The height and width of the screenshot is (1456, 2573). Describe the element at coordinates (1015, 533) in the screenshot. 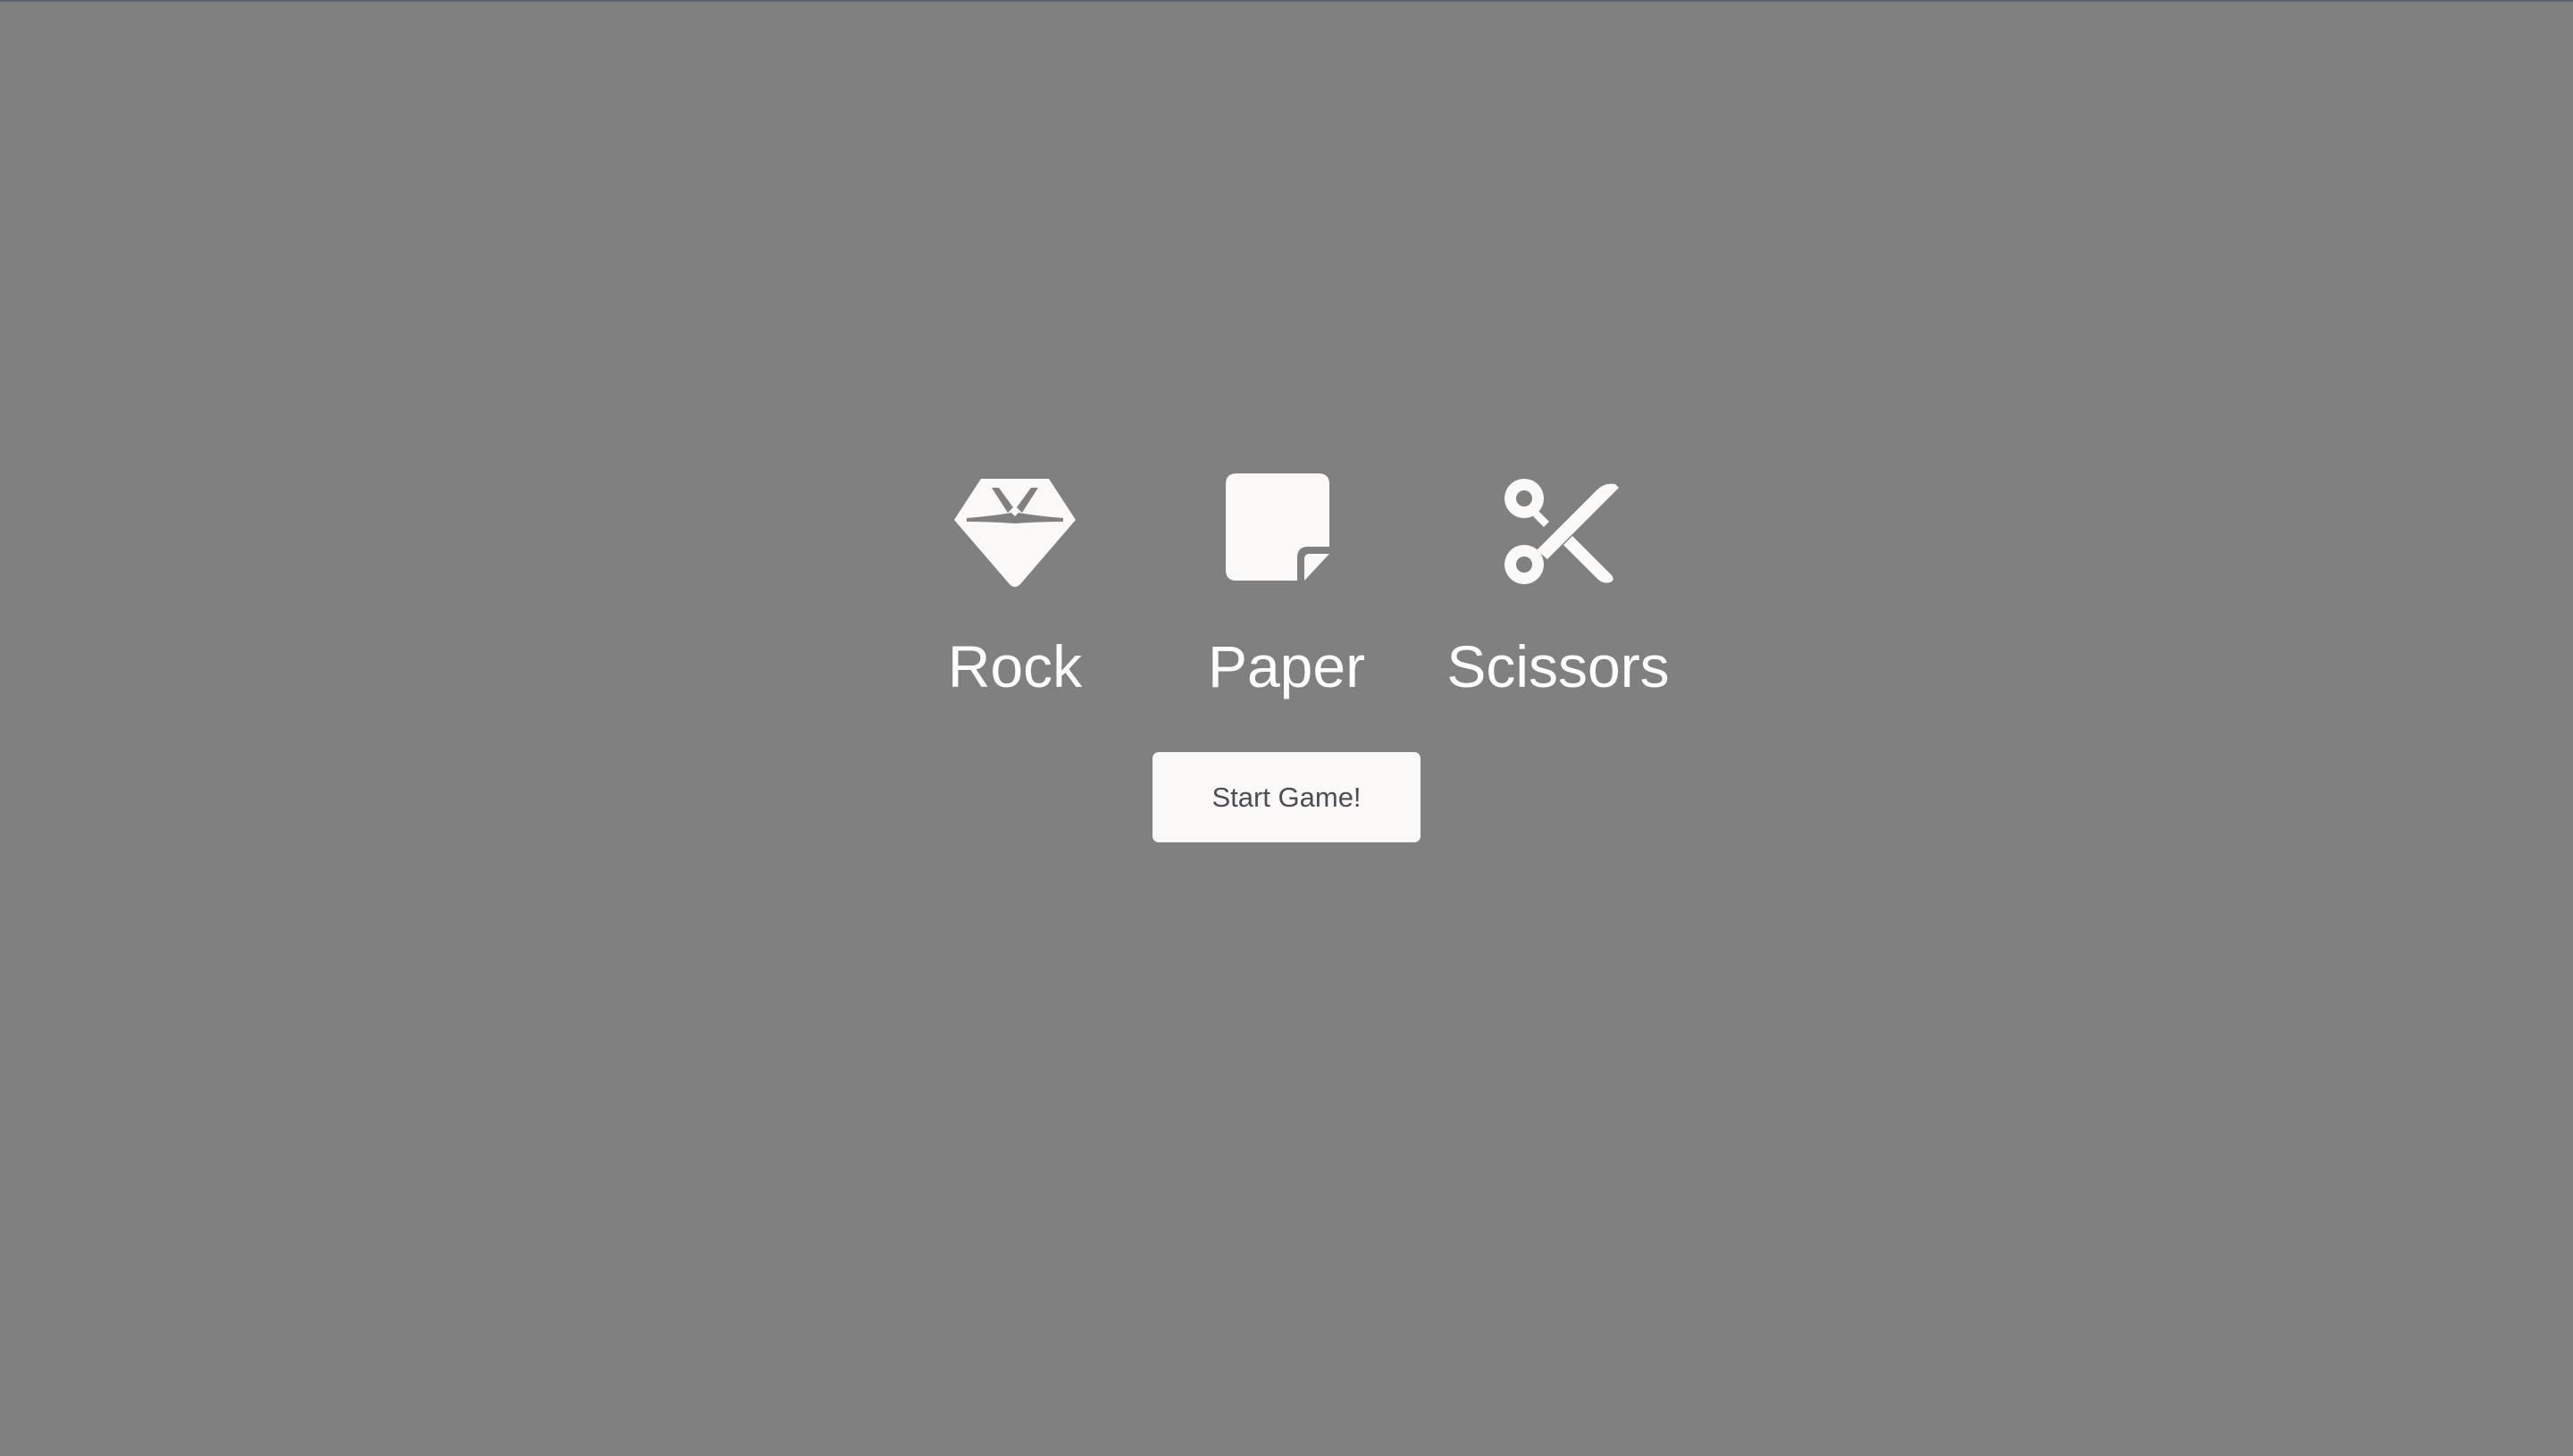

I see `gem-icon` at that location.